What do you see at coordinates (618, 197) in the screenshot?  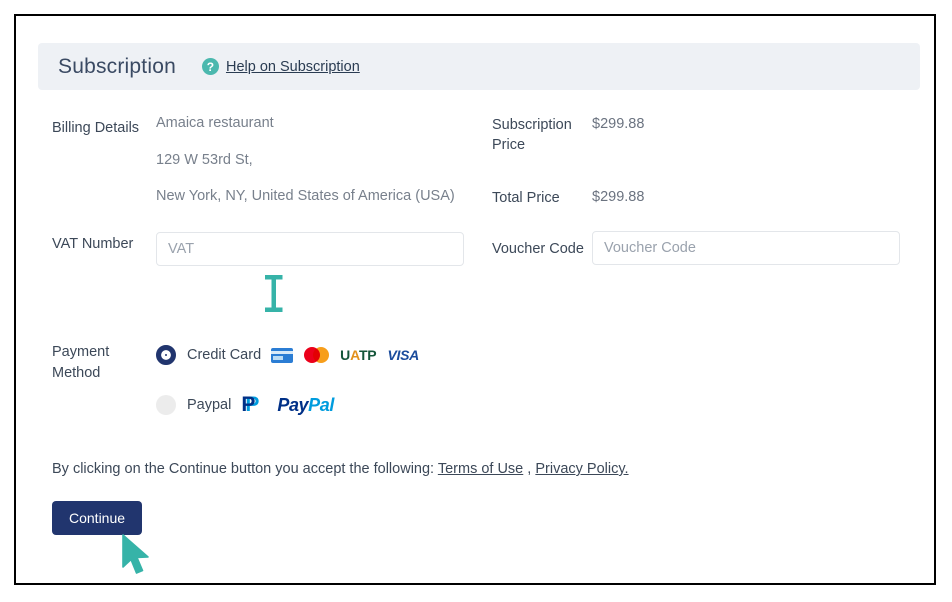 I see `total-price-value: $299.88` at bounding box center [618, 197].